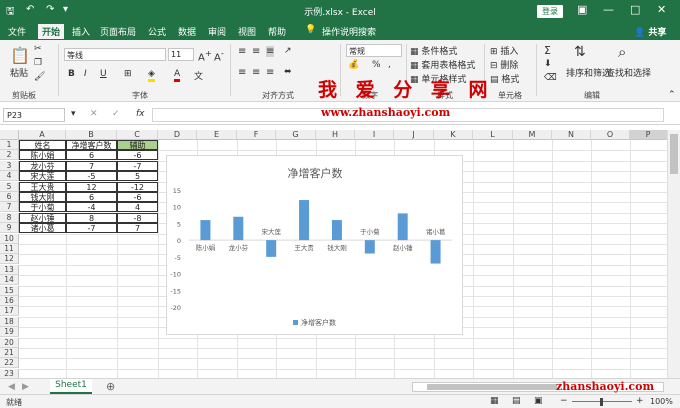  I want to click on bold-icon: B, so click(71, 74).